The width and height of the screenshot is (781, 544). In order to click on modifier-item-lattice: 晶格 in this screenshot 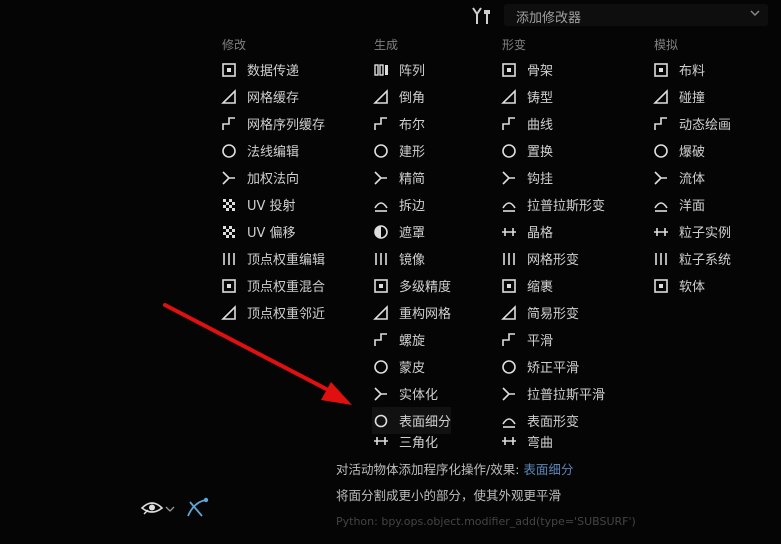, I will do `click(552, 231)`.